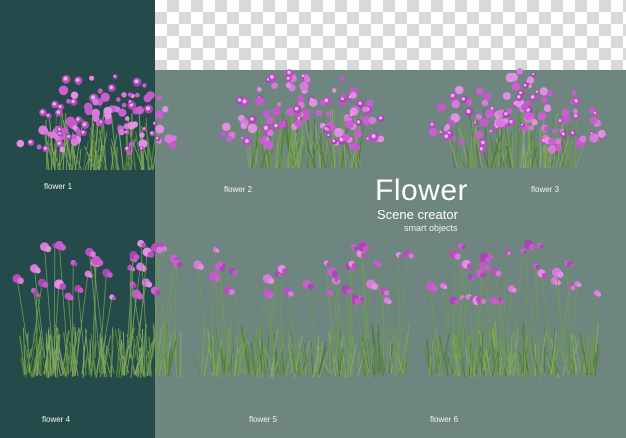 The height and width of the screenshot is (438, 626). Describe the element at coordinates (263, 419) in the screenshot. I see `flower-5-label: flower 5` at that location.